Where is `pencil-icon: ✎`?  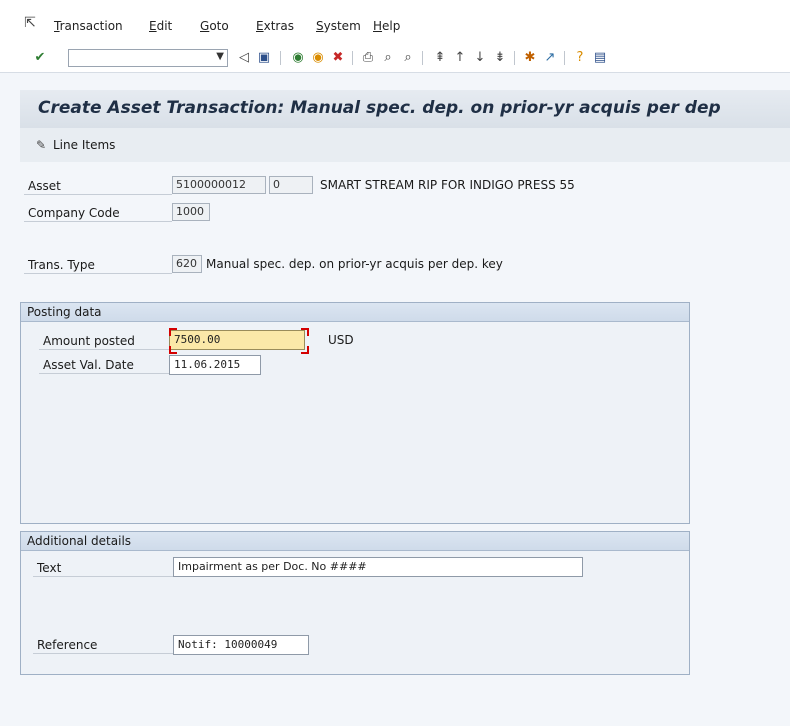
pencil-icon: ✎ is located at coordinates (41, 145).